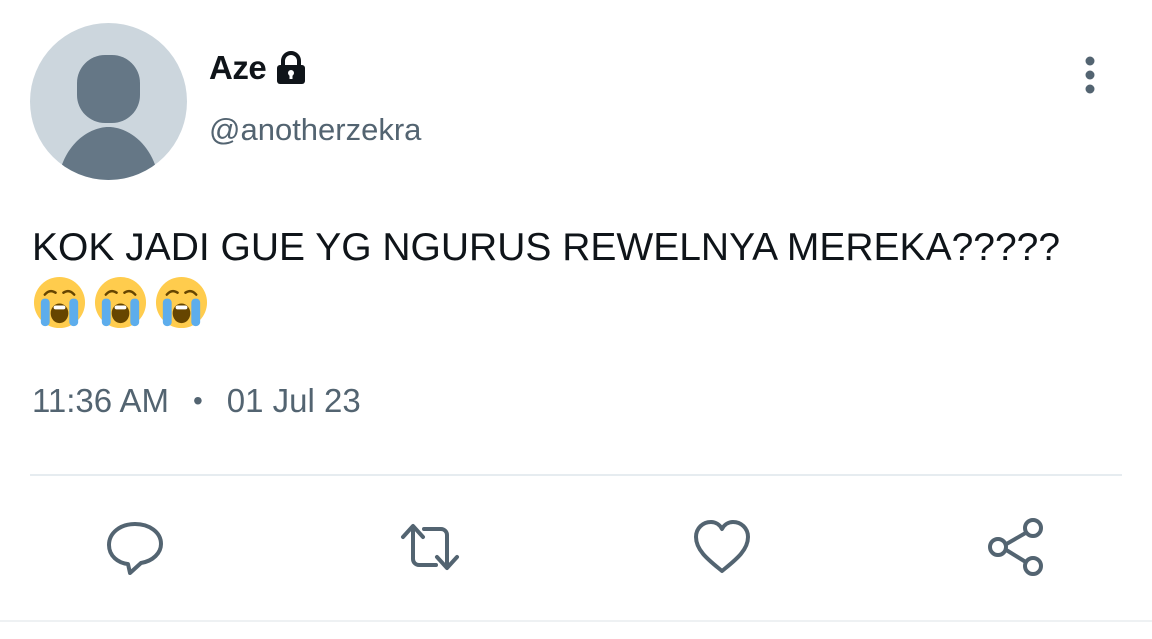 The width and height of the screenshot is (1152, 639). I want to click on tweet-date: 01 Jul 23, so click(293, 400).